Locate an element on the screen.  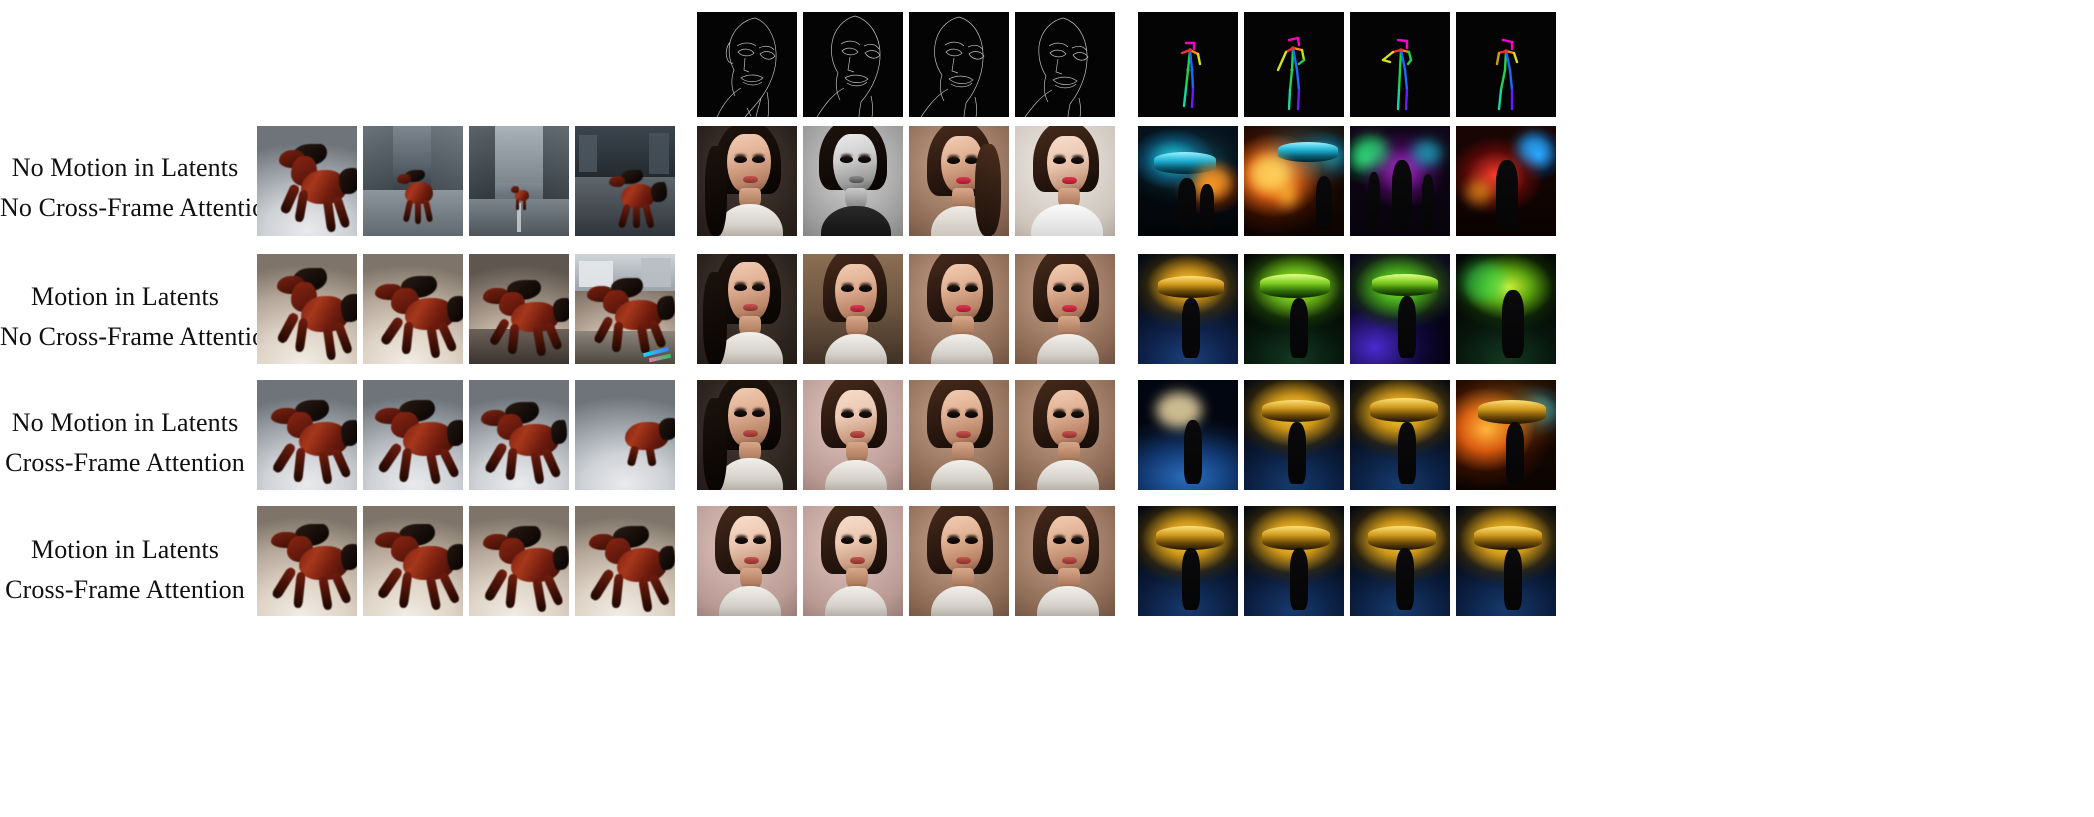
dancer-r2-f2 is located at coordinates (1294, 309).